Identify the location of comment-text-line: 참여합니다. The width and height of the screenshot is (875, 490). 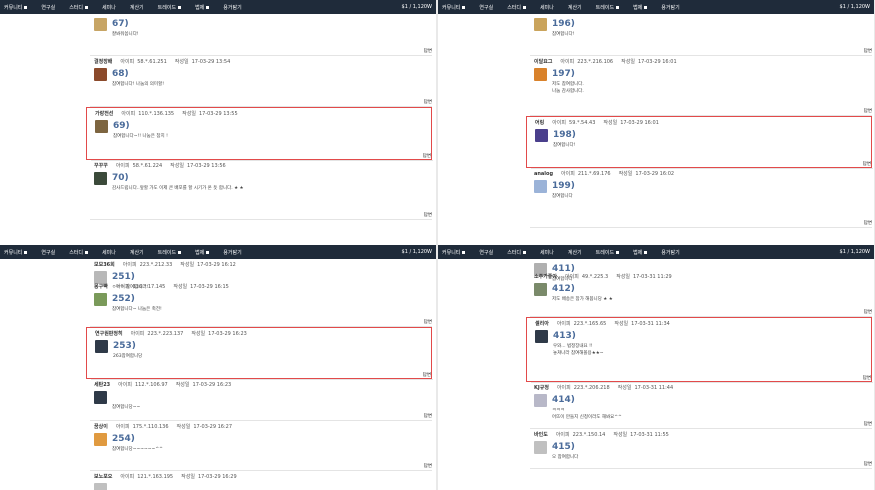
(562, 196).